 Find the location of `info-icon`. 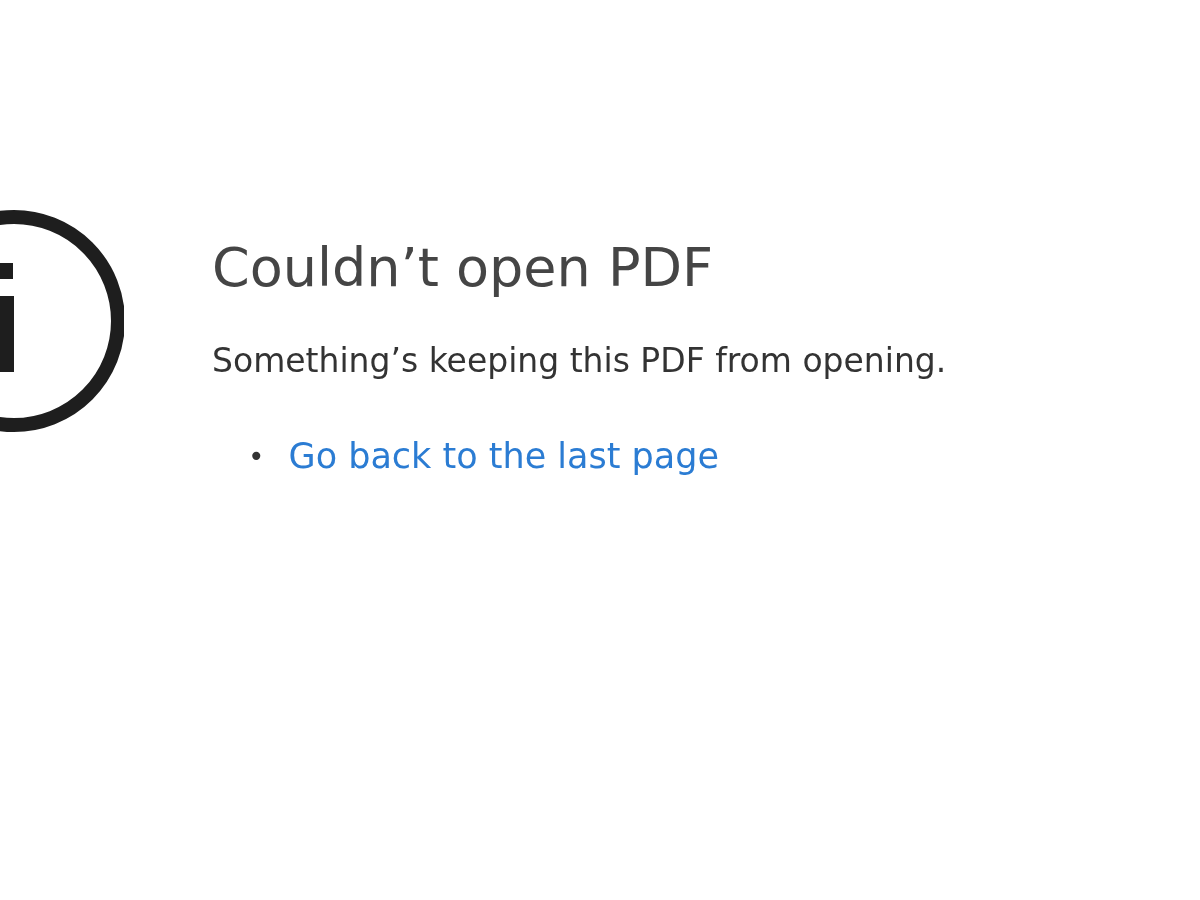

info-icon is located at coordinates (62, 321).